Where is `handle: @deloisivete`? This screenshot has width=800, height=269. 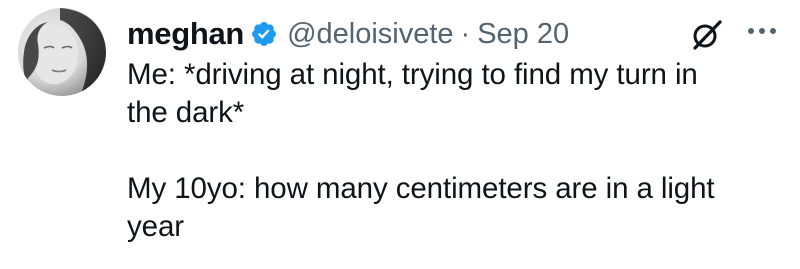 handle: @deloisivete is located at coordinates (370, 34).